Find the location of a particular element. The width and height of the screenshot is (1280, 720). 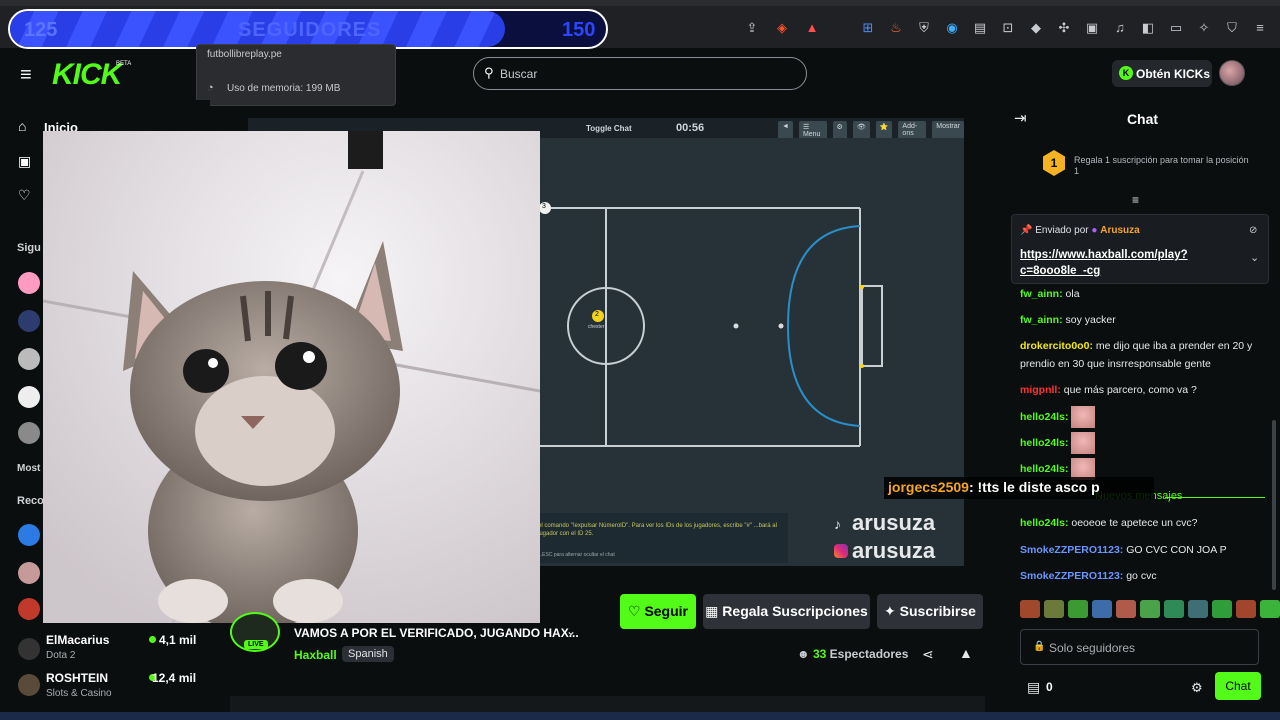

globe-icon: ◉ is located at coordinates (952, 28).